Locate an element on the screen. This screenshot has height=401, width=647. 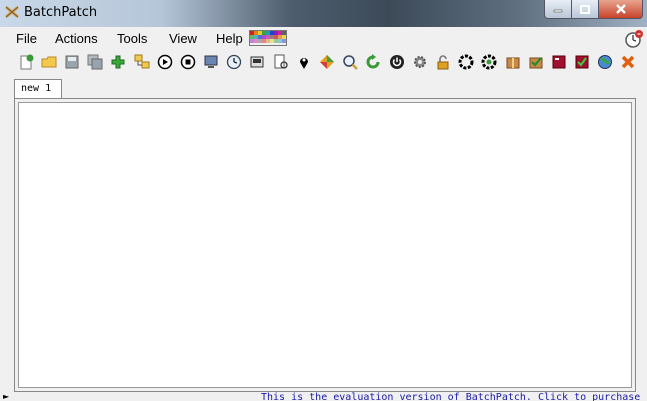
open-folder-icon is located at coordinates (48, 62).